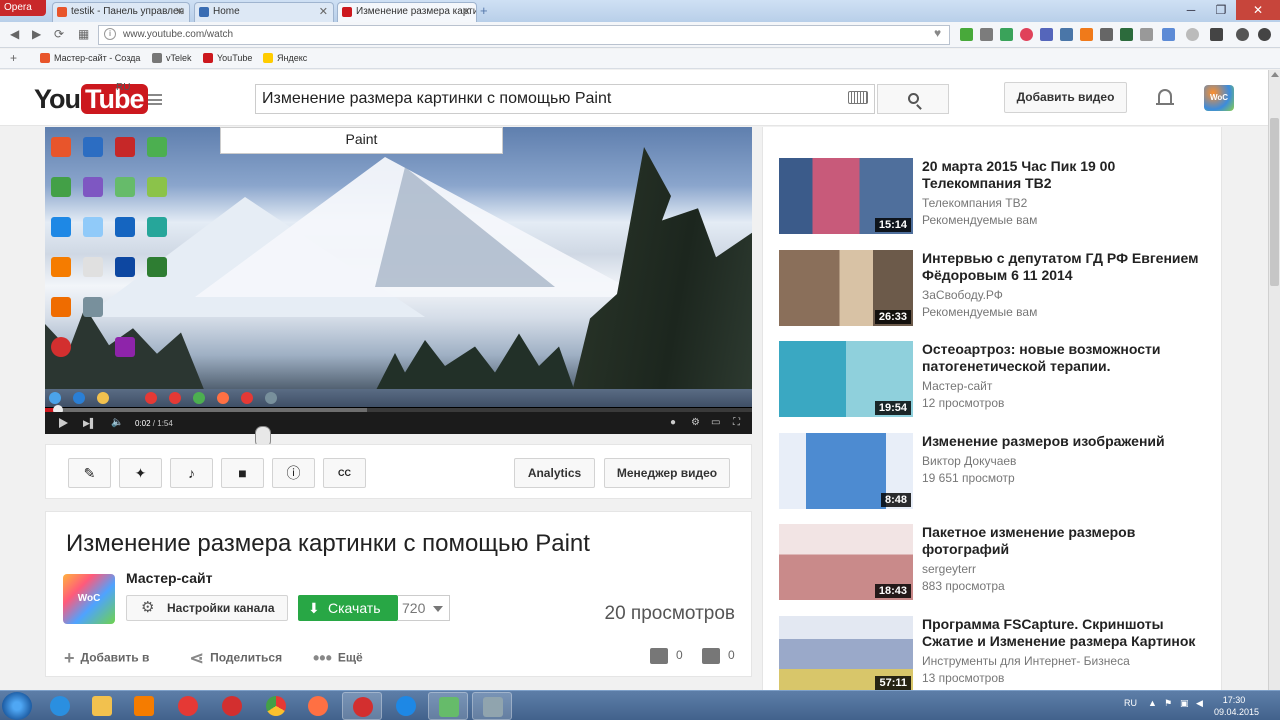  What do you see at coordinates (17, 706) in the screenshot?
I see `start-button` at bounding box center [17, 706].